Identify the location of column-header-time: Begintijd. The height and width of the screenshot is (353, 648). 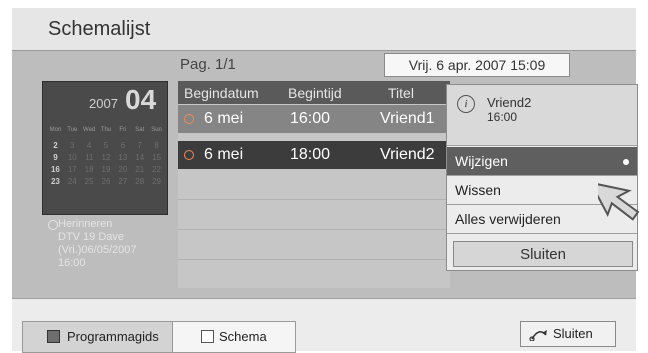
(315, 93).